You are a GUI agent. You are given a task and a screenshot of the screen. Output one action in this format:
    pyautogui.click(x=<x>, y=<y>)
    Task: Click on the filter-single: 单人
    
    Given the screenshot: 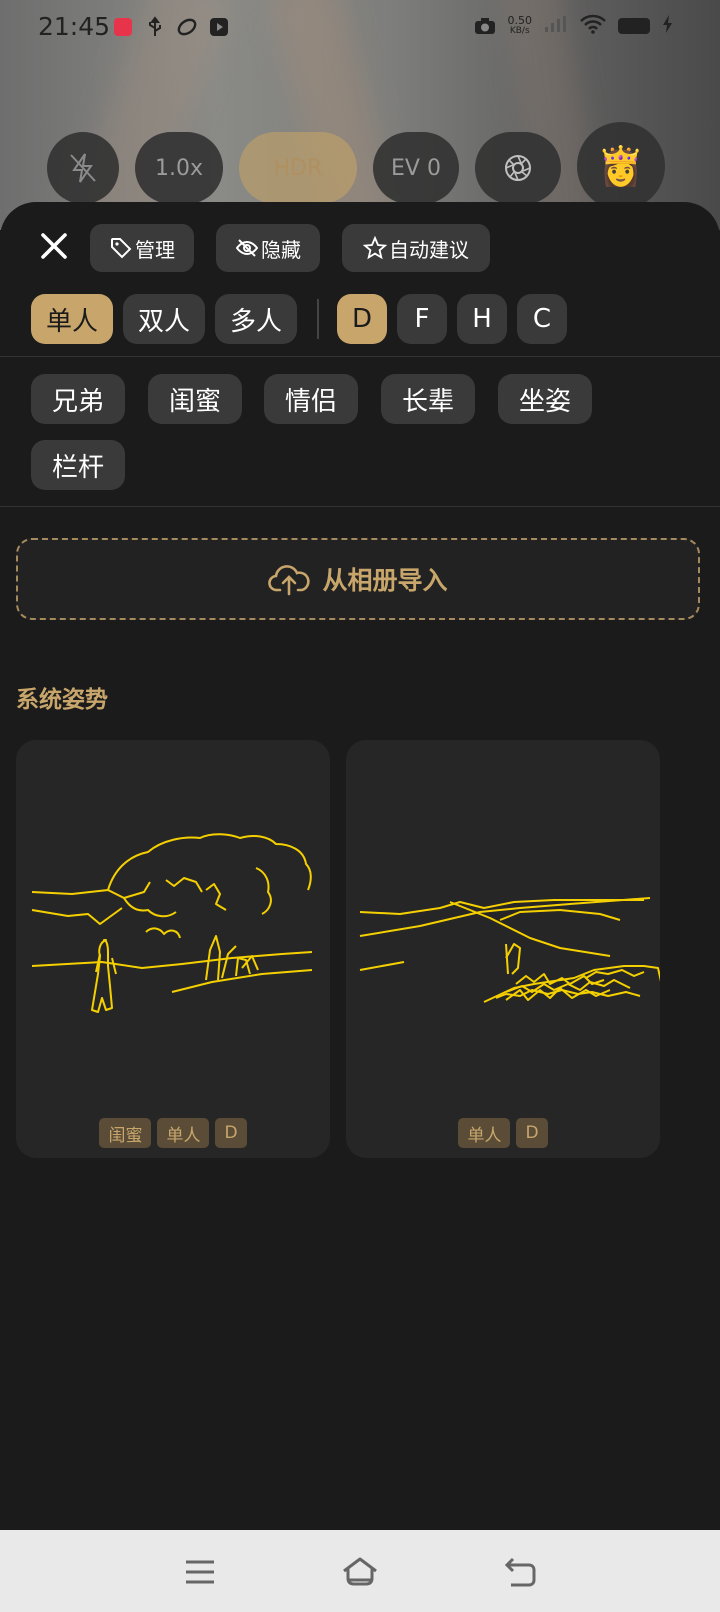 What is the action you would take?
    pyautogui.click(x=72, y=319)
    